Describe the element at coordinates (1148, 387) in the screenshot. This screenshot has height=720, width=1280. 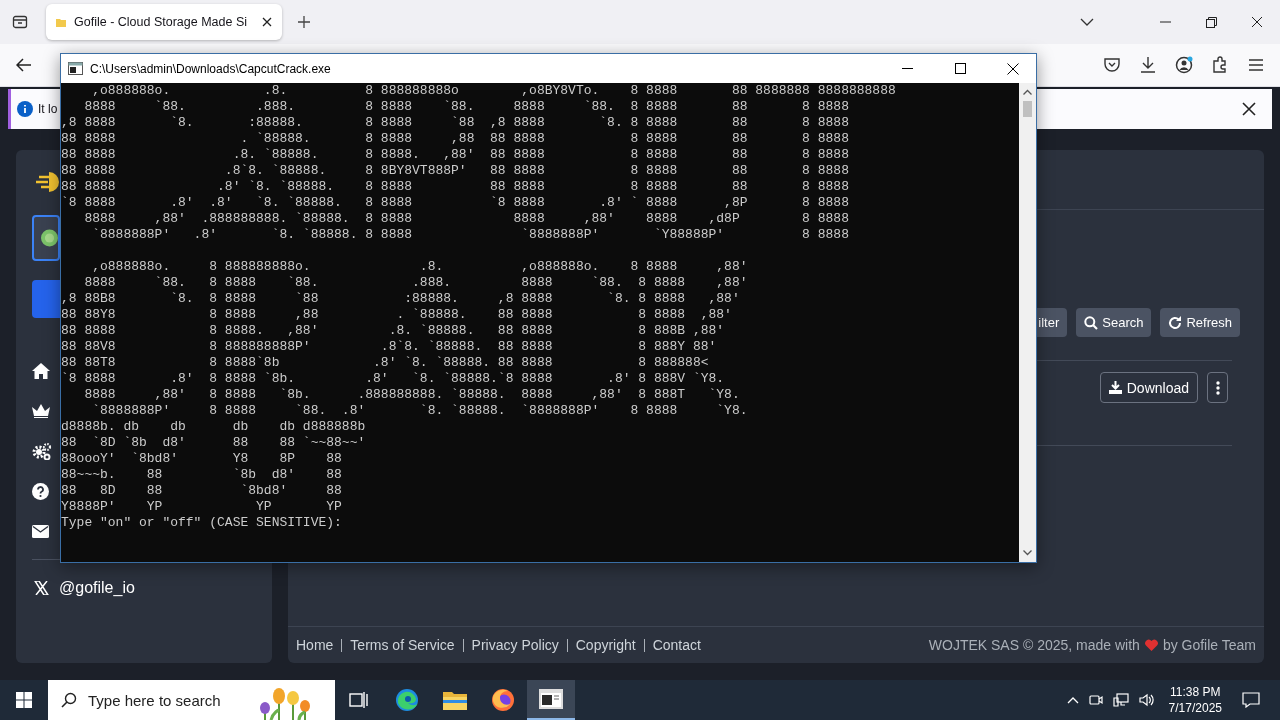
I see `download-button: Download` at that location.